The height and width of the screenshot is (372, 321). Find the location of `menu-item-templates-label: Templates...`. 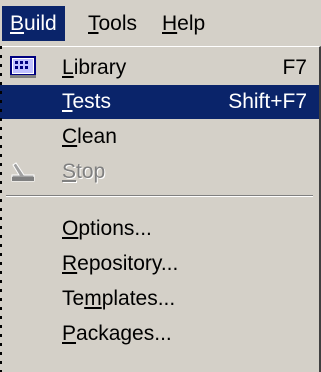

menu-item-templates-label: Templates... is located at coordinates (119, 298).